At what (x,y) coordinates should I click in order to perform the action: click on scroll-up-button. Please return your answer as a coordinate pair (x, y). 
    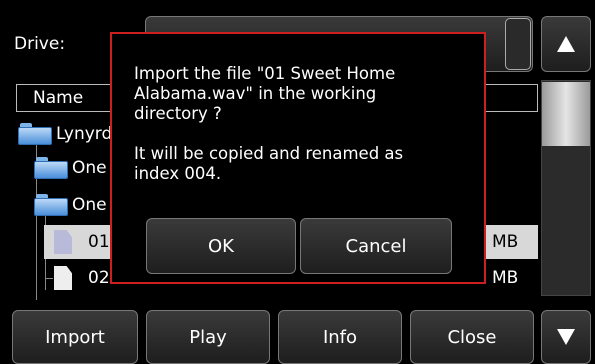
    Looking at the image, I should click on (566, 44).